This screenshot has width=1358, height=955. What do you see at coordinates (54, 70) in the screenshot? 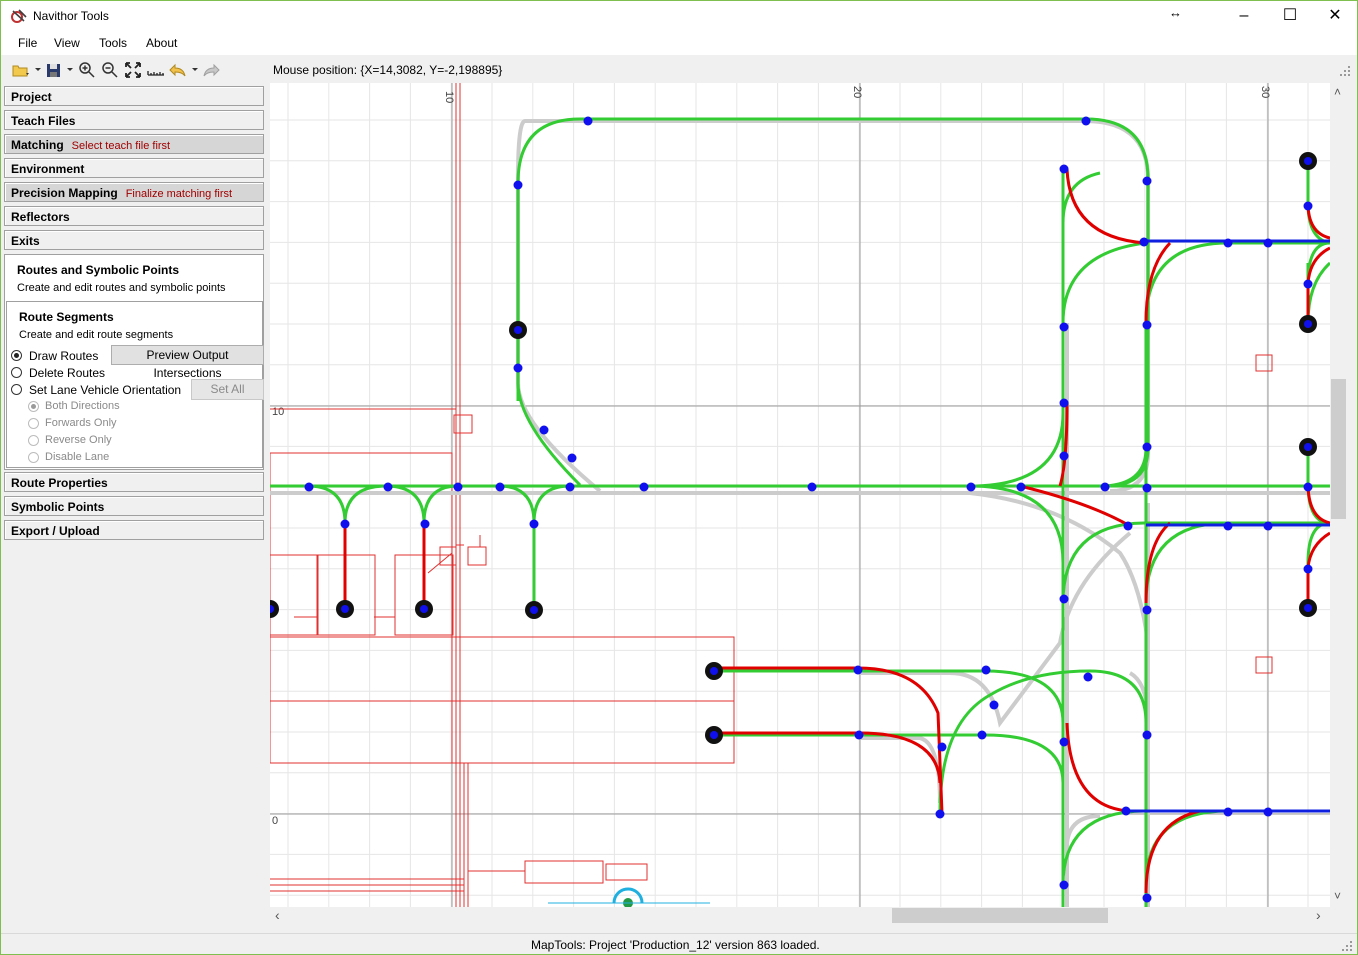
I see `save-icon` at bounding box center [54, 70].